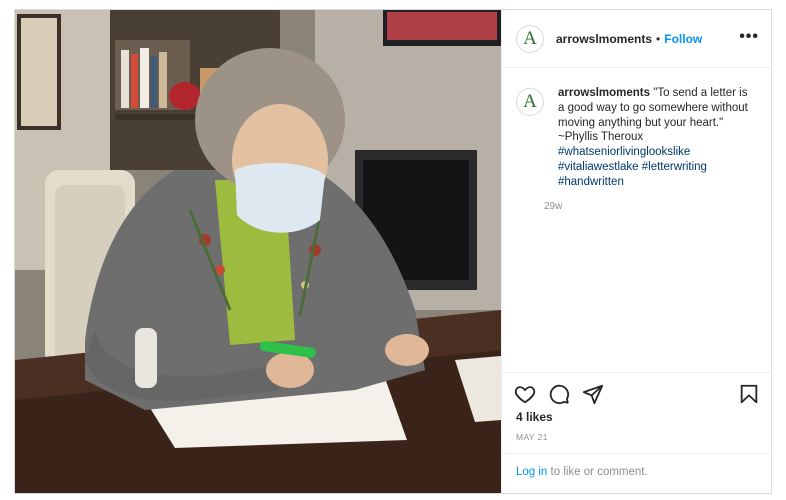 This screenshot has width=786, height=500. What do you see at coordinates (601, 137) in the screenshot?
I see `caption-attribution: ~Phyllis Theroux` at bounding box center [601, 137].